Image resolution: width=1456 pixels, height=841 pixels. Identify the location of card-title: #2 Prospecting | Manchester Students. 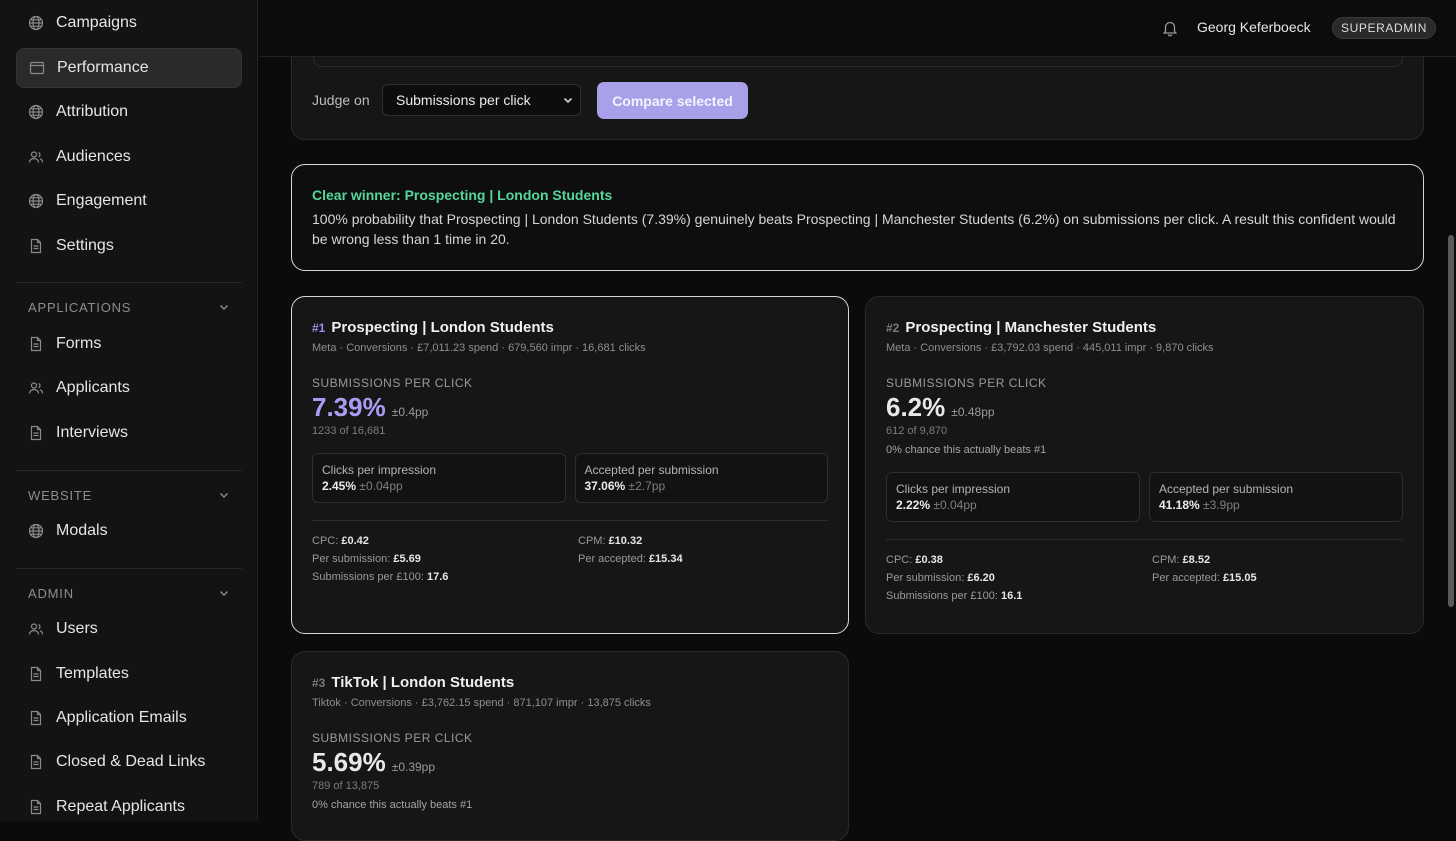
(1144, 327).